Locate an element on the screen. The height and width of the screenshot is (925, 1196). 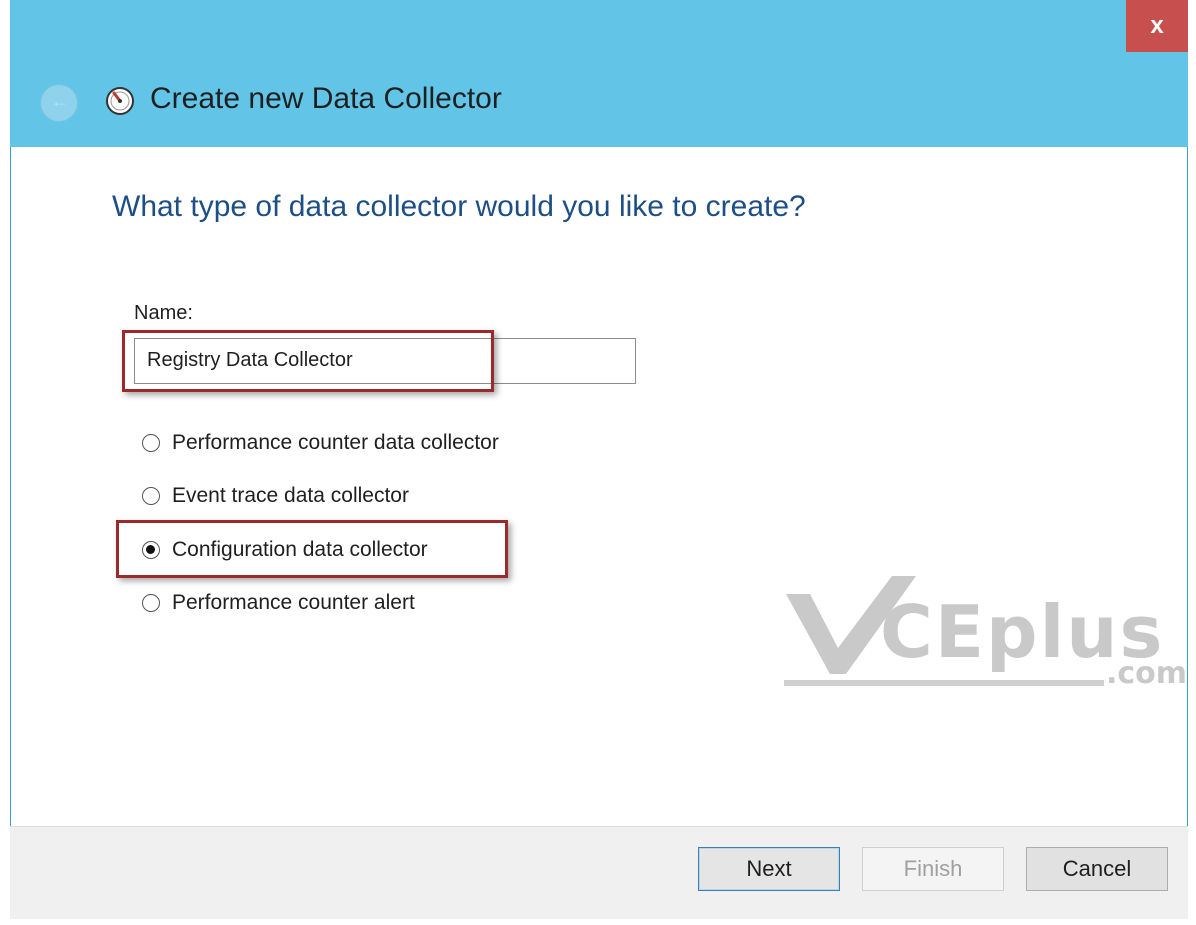
window-title: Create new Data Collector is located at coordinates (326, 98).